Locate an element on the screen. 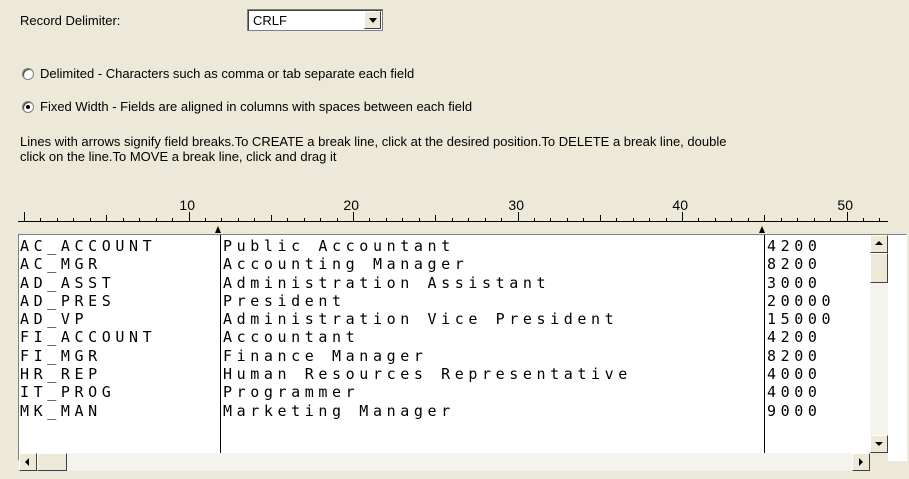 This screenshot has width=909, height=479. scroll-up-arrow-icon is located at coordinates (879, 243).